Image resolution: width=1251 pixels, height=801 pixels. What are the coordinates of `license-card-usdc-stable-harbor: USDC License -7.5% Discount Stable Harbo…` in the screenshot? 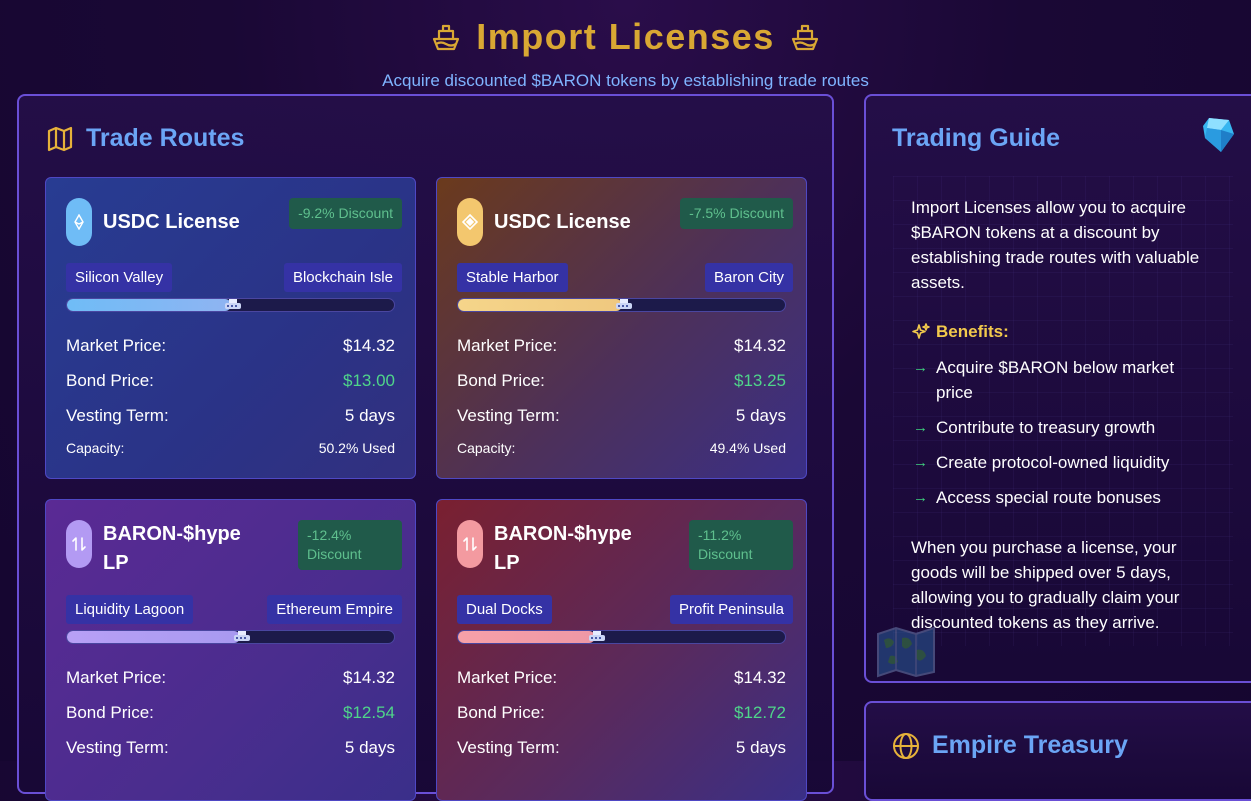 It's located at (621, 328).